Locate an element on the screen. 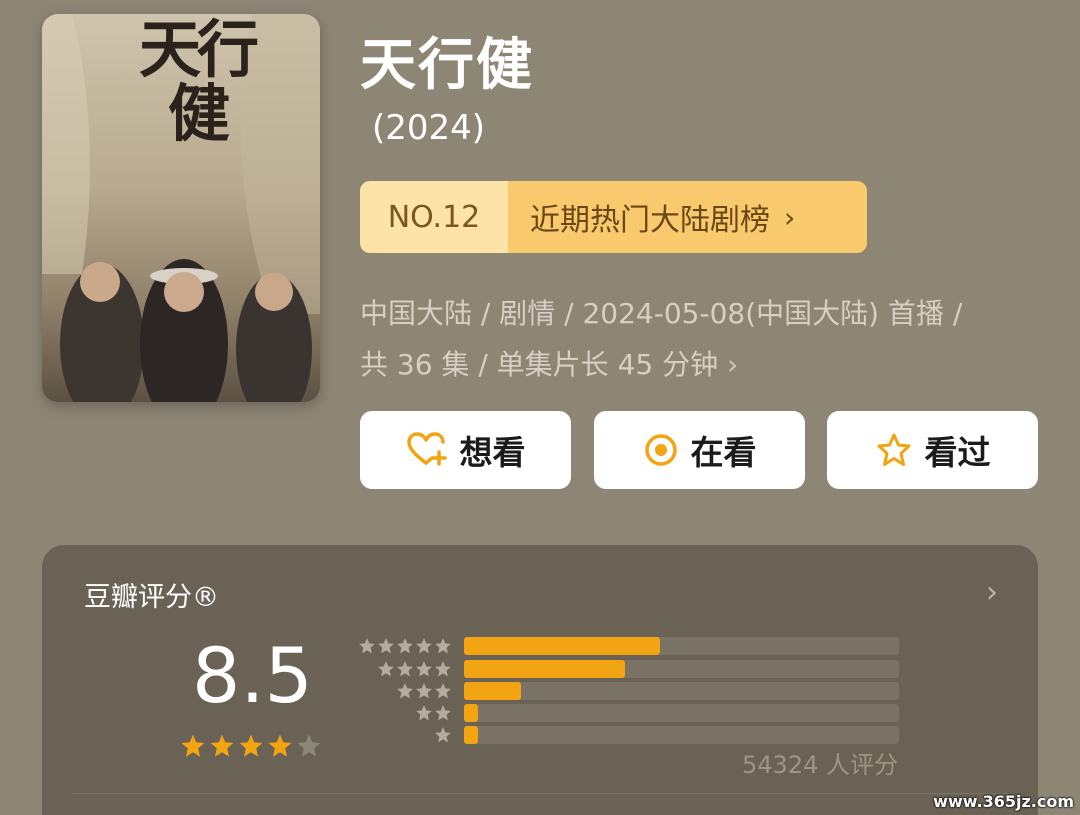 The image size is (1080, 815). rank-badge: NO.12 近期热门大陆剧榜 › is located at coordinates (613, 217).